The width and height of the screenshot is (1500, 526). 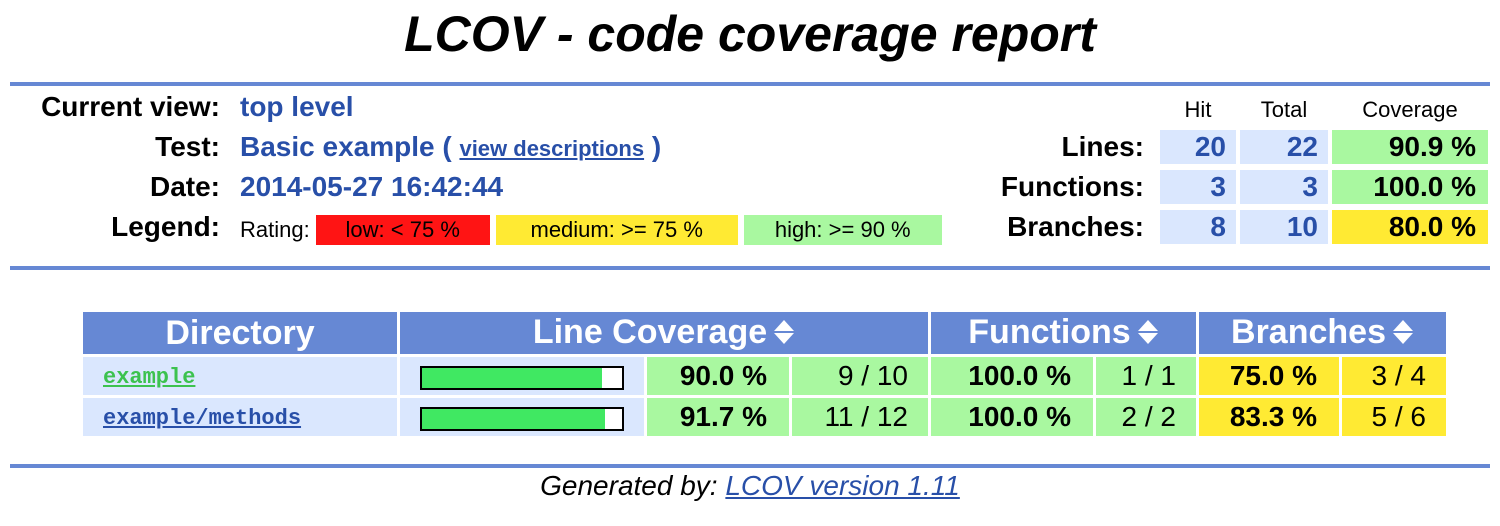 I want to click on summary-lines-hit: 20, so click(x=1198, y=147).